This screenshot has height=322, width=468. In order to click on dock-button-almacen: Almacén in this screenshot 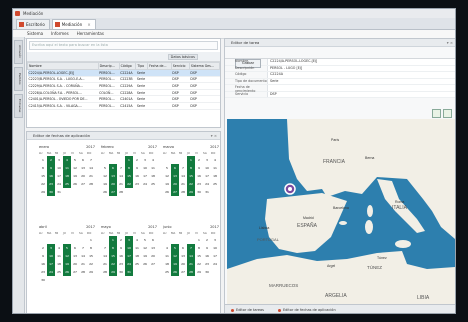, I will do `click(18, 52)`.